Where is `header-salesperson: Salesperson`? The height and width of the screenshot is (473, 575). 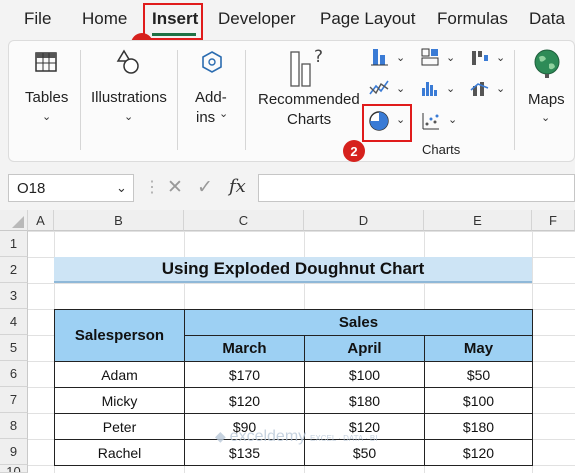 header-salesperson: Salesperson is located at coordinates (119, 335).